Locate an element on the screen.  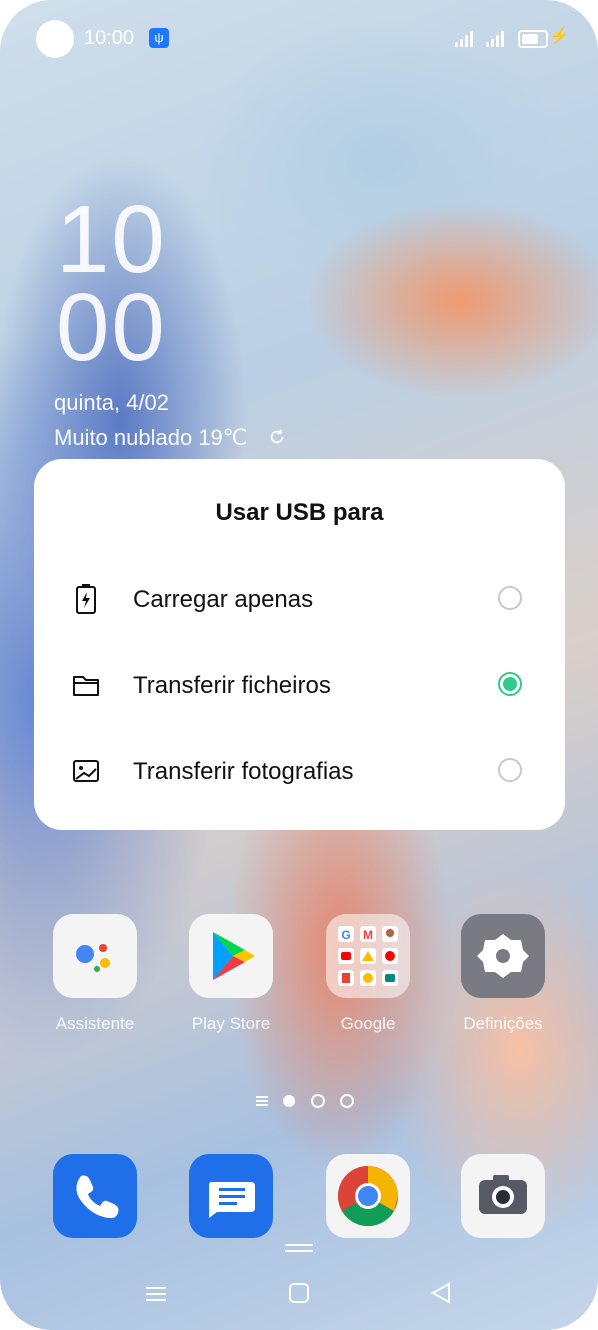
dock-chrome is located at coordinates (368, 1196).